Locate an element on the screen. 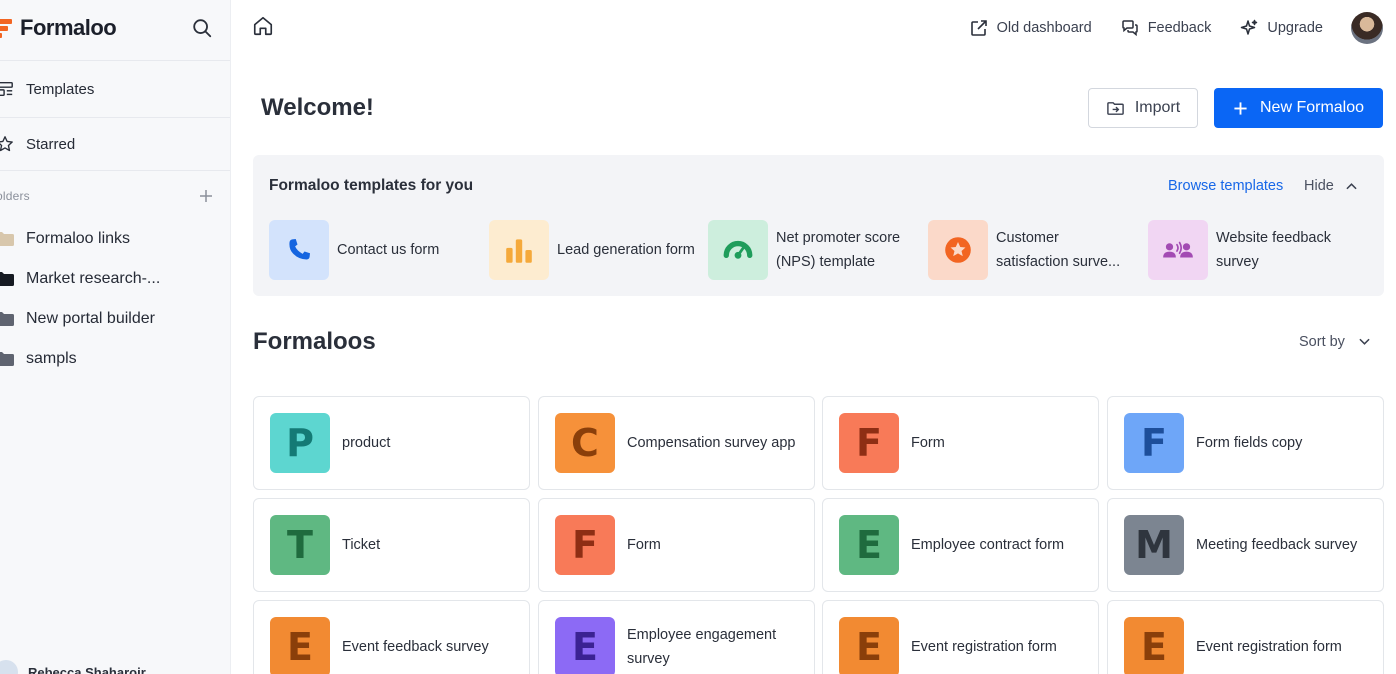 Image resolution: width=1396 pixels, height=674 pixels. sidebar-item-templates: Templates is located at coordinates (115, 89).